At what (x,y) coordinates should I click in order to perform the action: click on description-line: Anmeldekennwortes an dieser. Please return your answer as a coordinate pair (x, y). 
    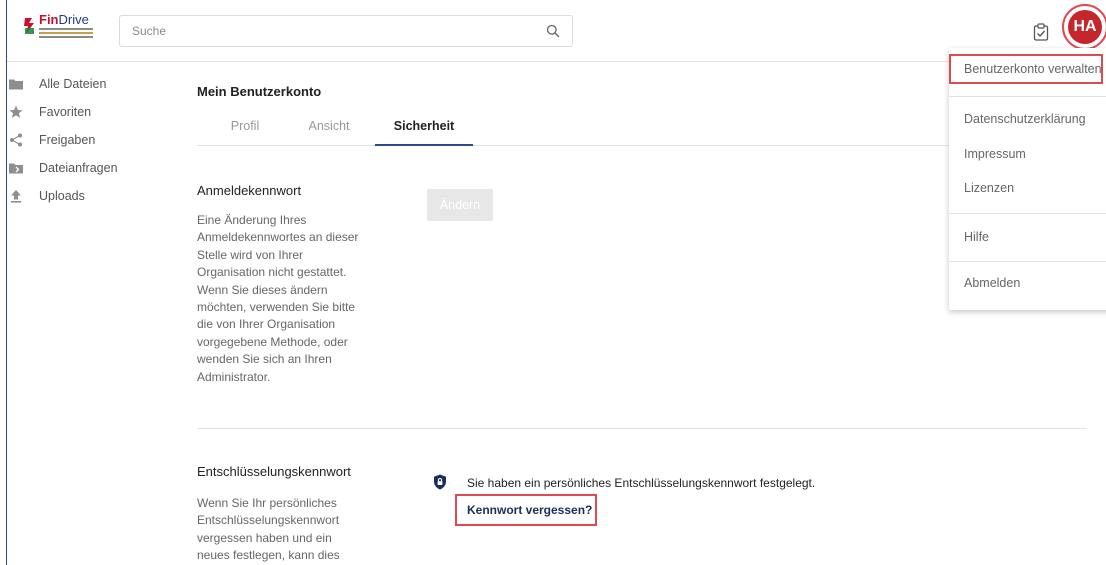
    Looking at the image, I should click on (278, 237).